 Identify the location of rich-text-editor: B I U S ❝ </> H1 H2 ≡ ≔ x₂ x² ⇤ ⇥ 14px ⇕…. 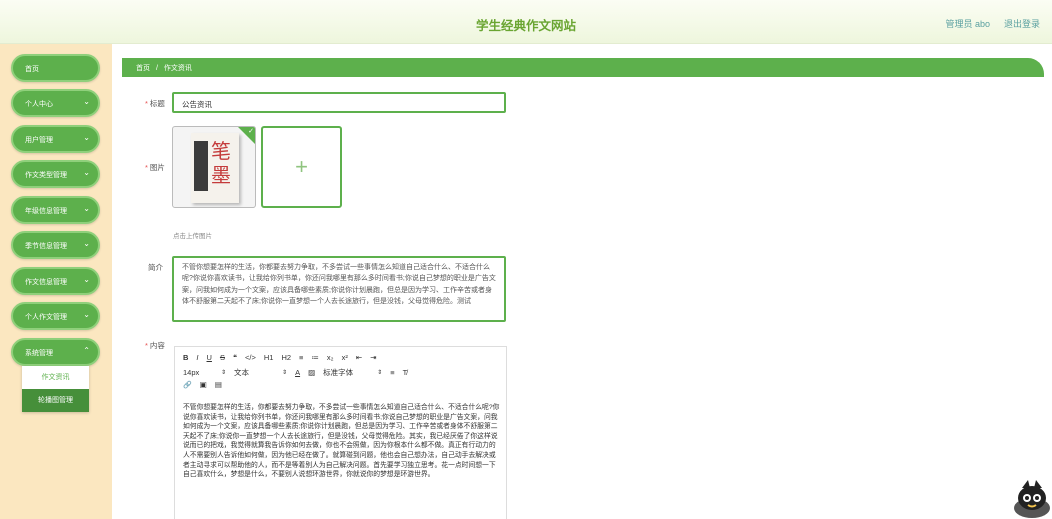
(340, 432).